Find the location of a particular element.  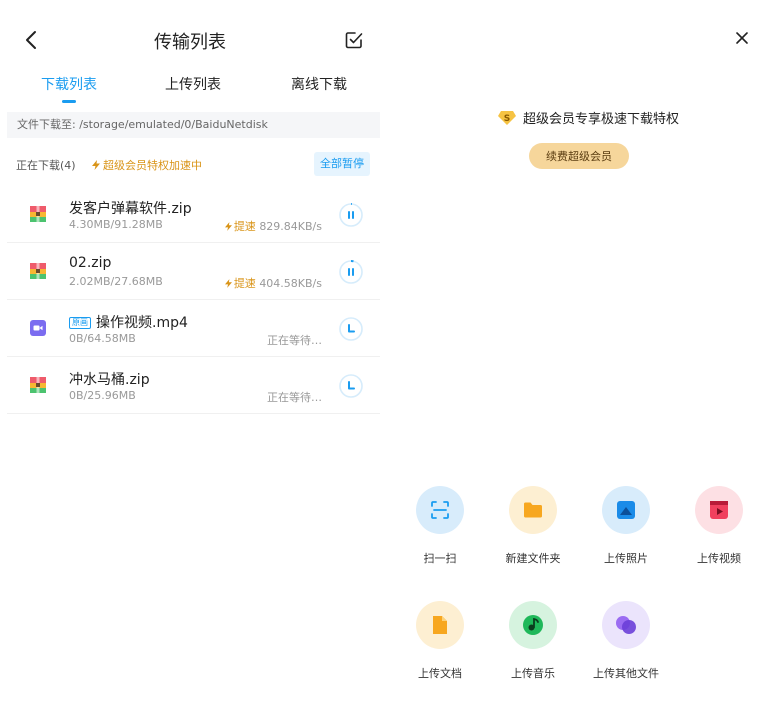

other-files-icon is located at coordinates (626, 625).